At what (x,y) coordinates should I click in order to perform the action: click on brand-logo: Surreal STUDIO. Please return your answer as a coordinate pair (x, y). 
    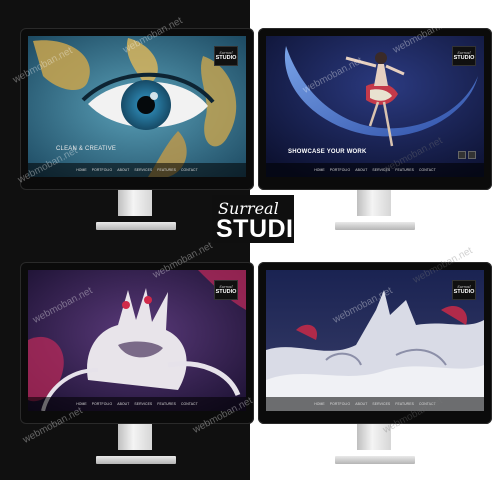
    Looking at the image, I should click on (262, 219).